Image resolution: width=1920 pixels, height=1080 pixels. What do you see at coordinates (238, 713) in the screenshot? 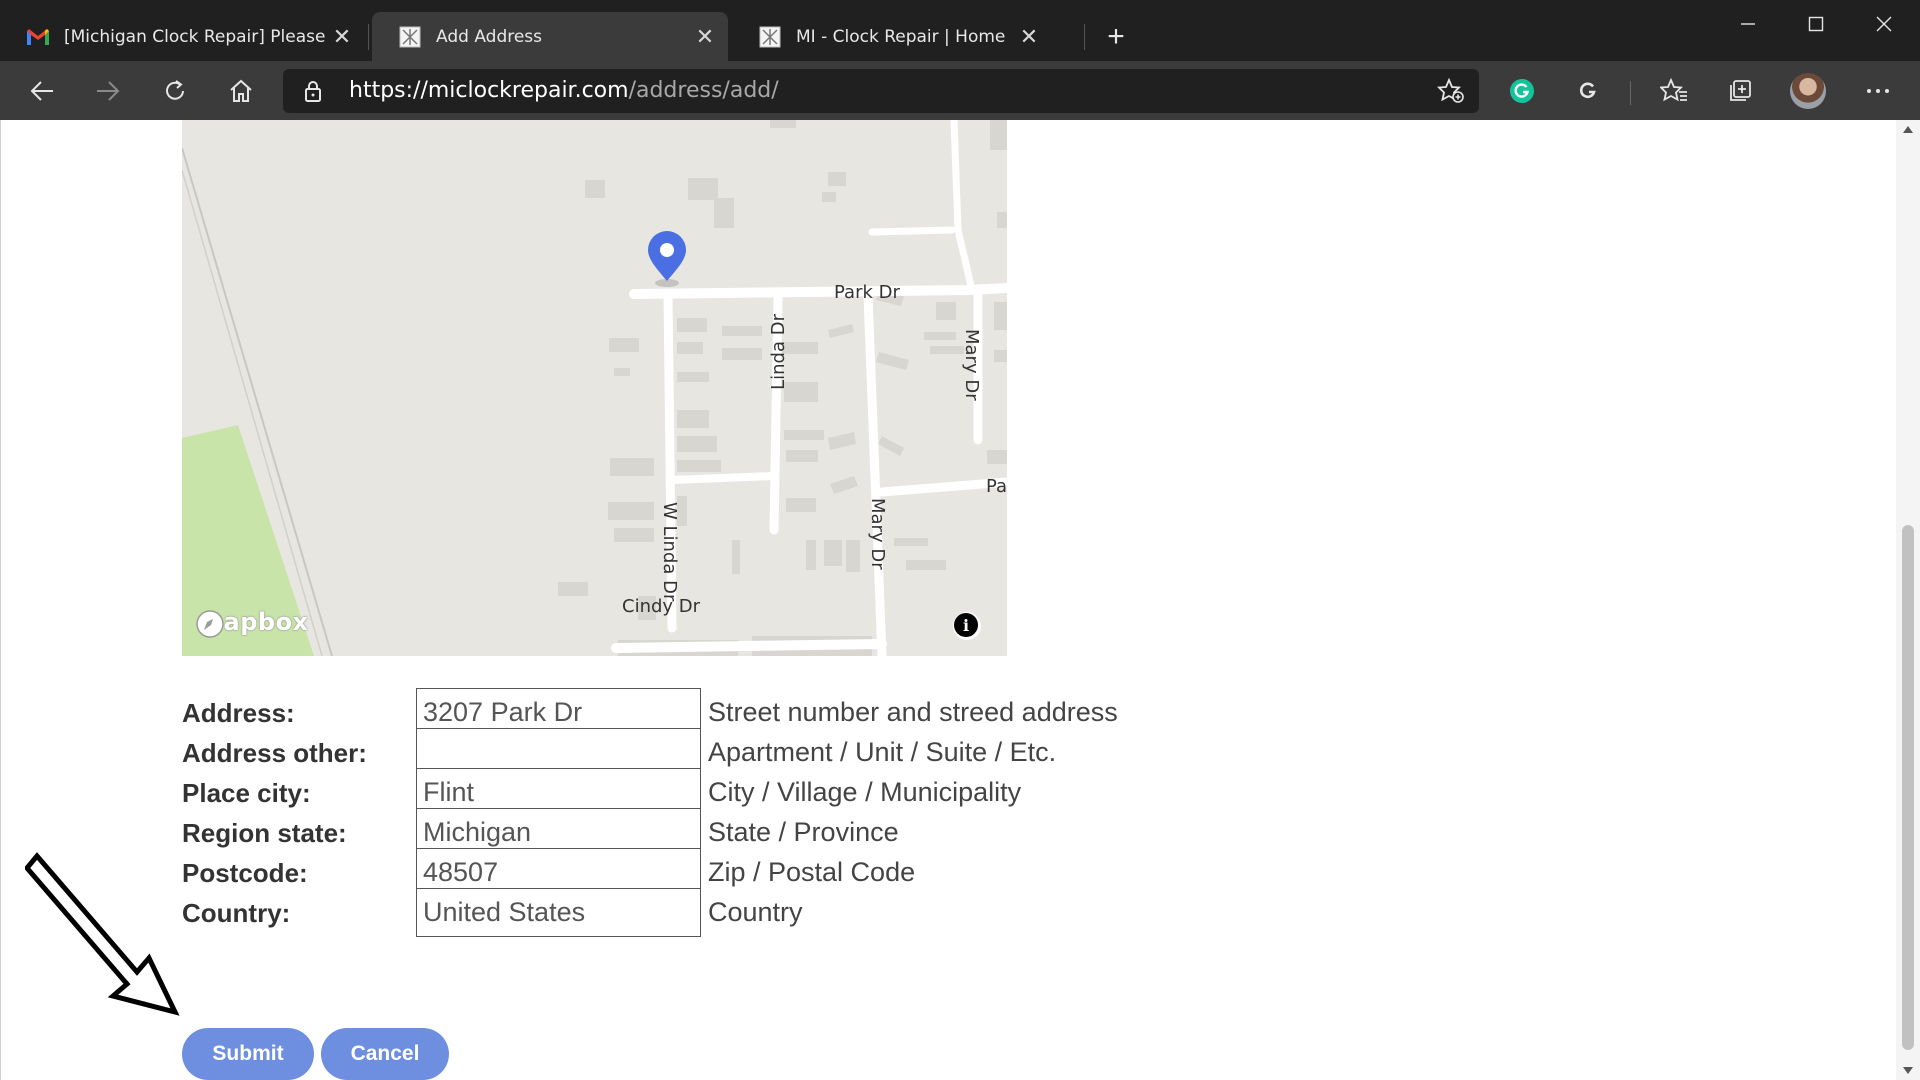
I see `address-label: Address:` at bounding box center [238, 713].